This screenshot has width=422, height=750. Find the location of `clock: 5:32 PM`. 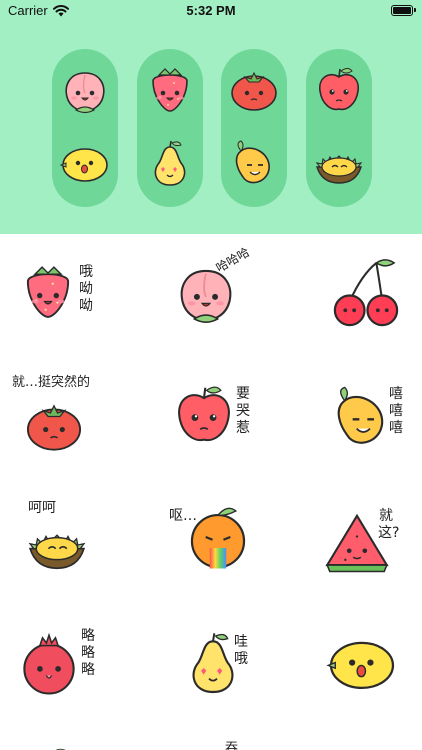

clock: 5:32 PM is located at coordinates (211, 10).